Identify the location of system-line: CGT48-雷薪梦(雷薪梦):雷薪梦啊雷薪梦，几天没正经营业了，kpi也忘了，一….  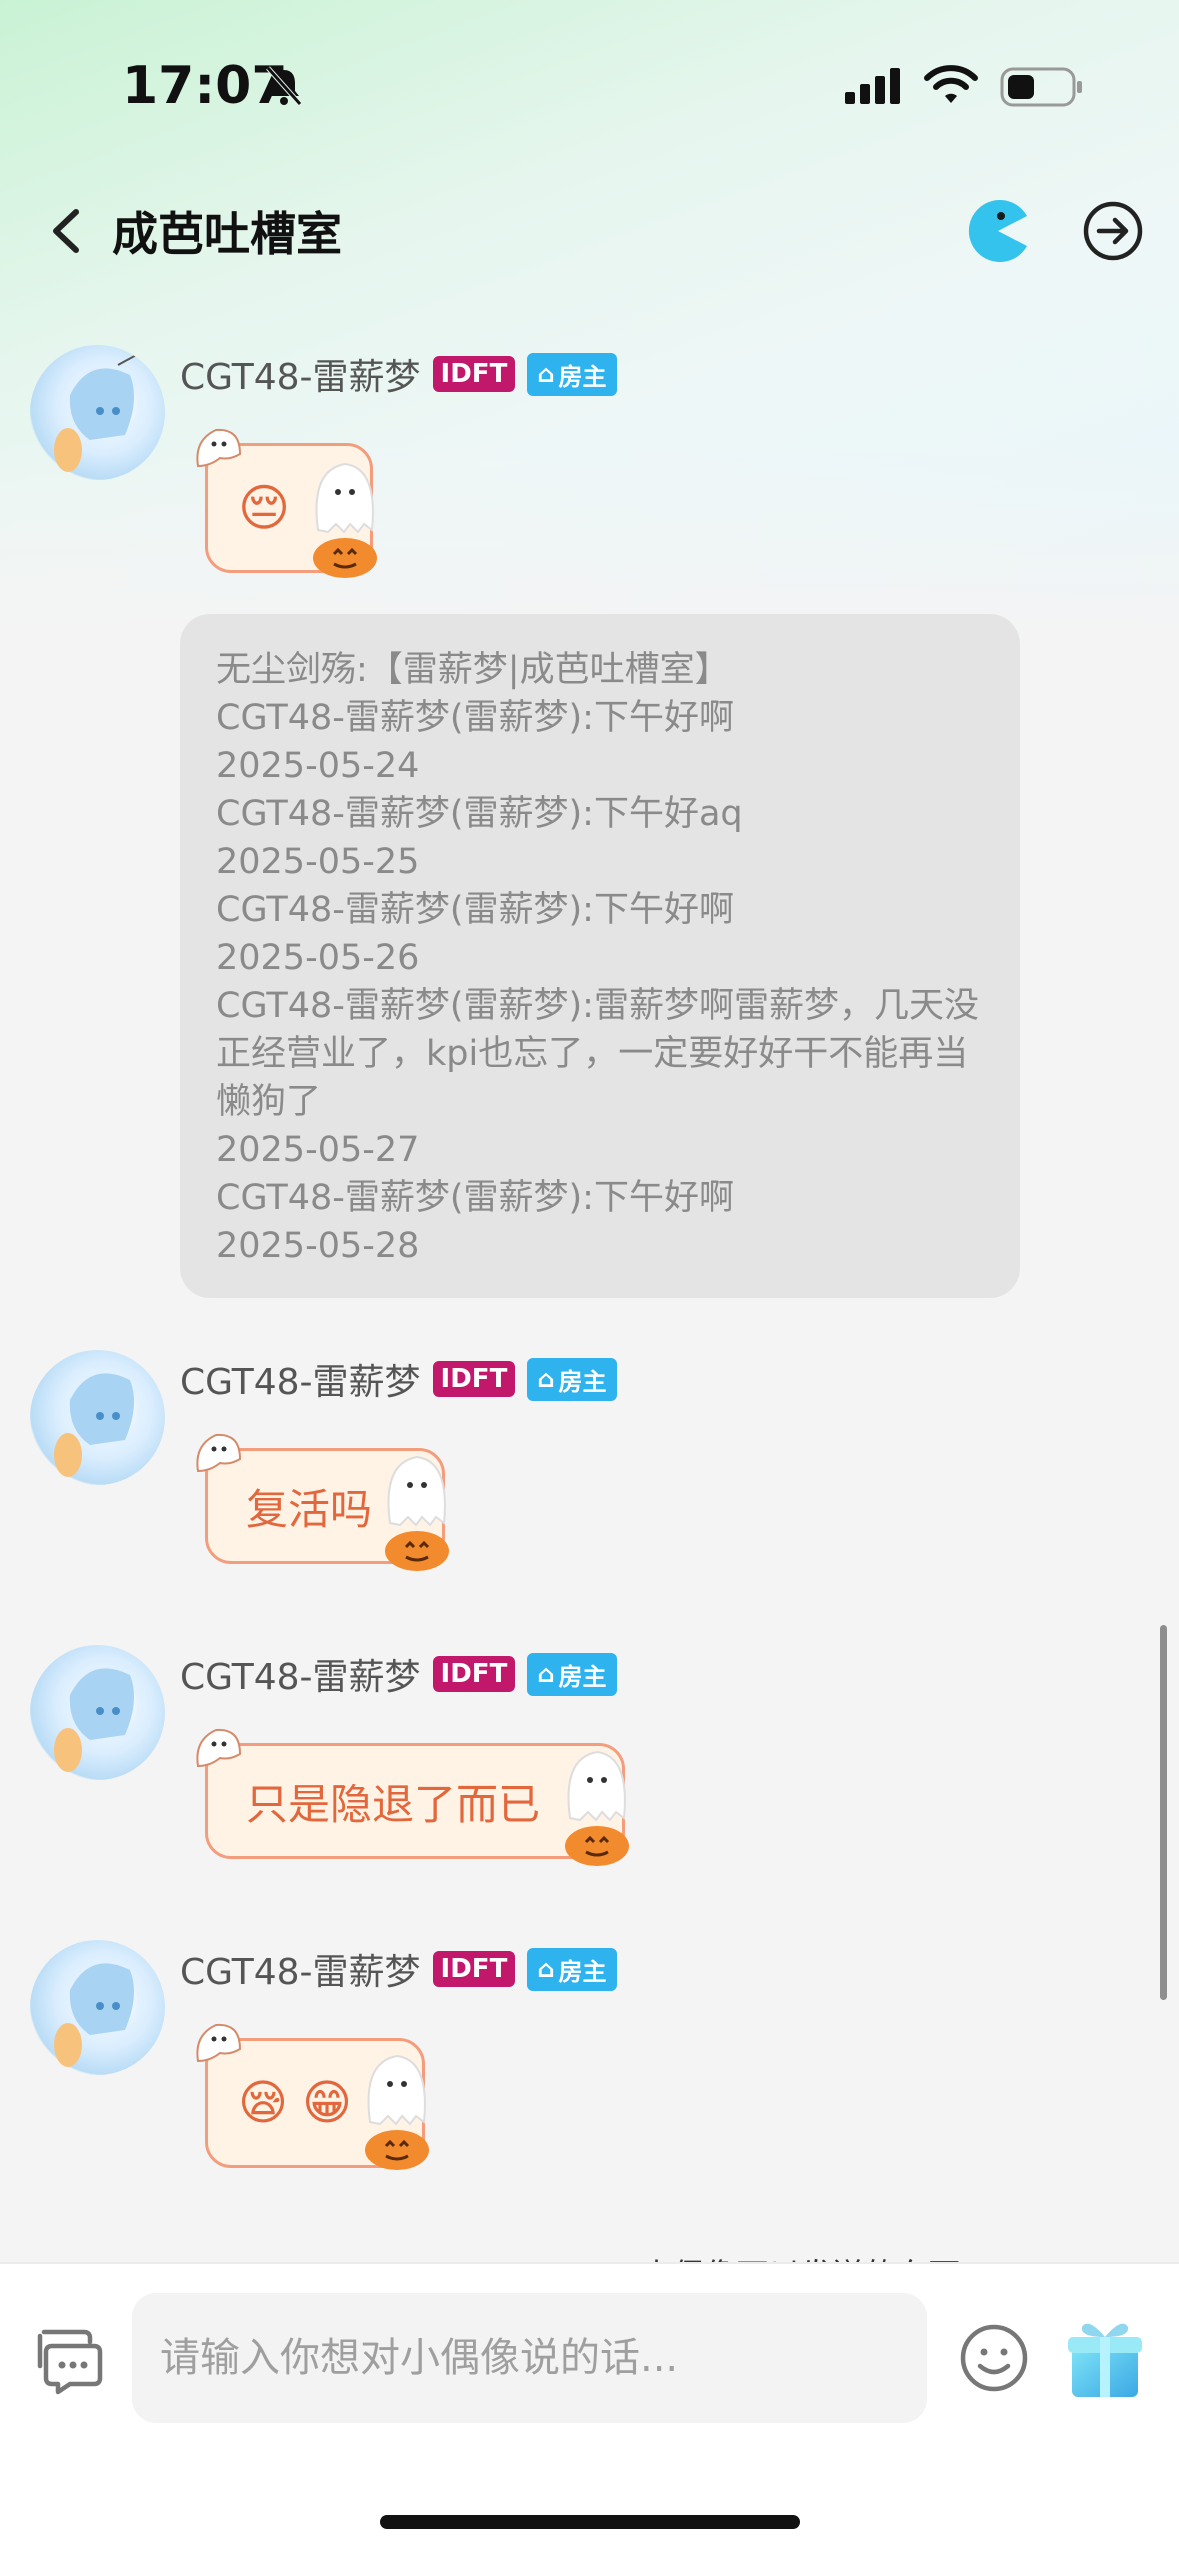
(597, 1054).